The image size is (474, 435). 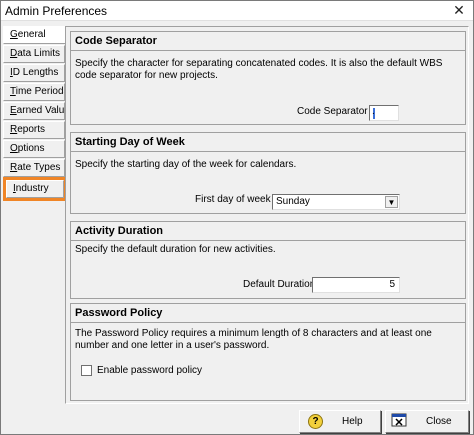 I want to click on section-header: Code Separator, so click(x=268, y=41).